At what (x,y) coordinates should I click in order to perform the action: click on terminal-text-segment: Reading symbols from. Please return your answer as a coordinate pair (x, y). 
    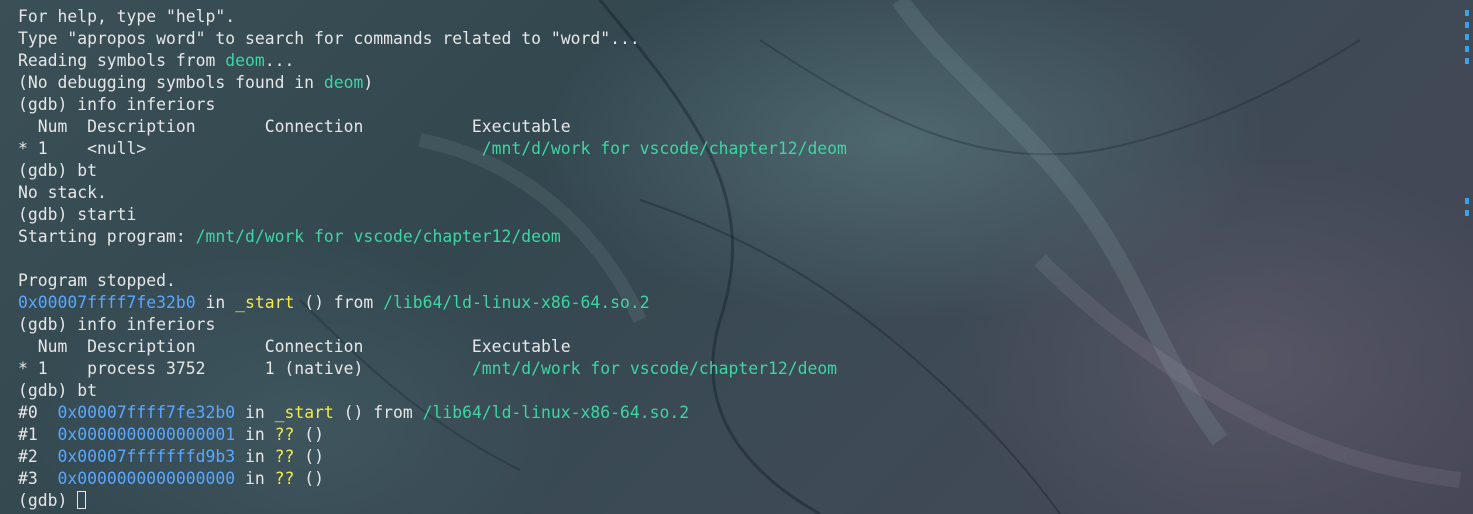
    Looking at the image, I should click on (122, 60).